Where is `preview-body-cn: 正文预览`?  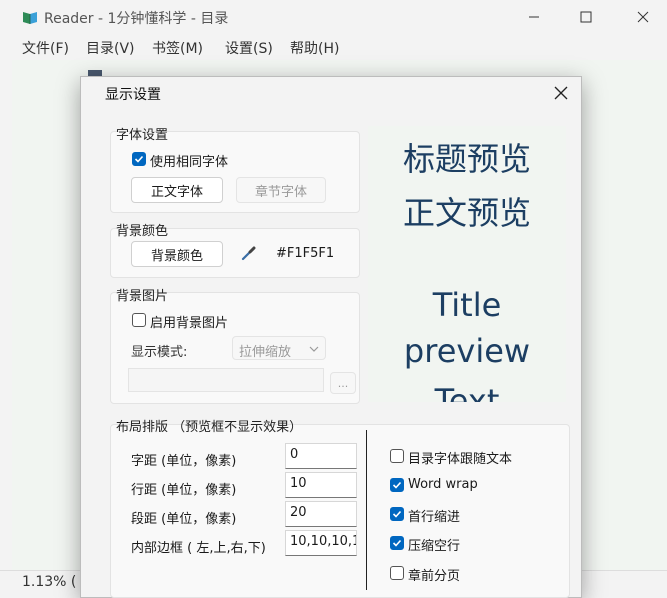
preview-body-cn: 正文预览 is located at coordinates (466, 213).